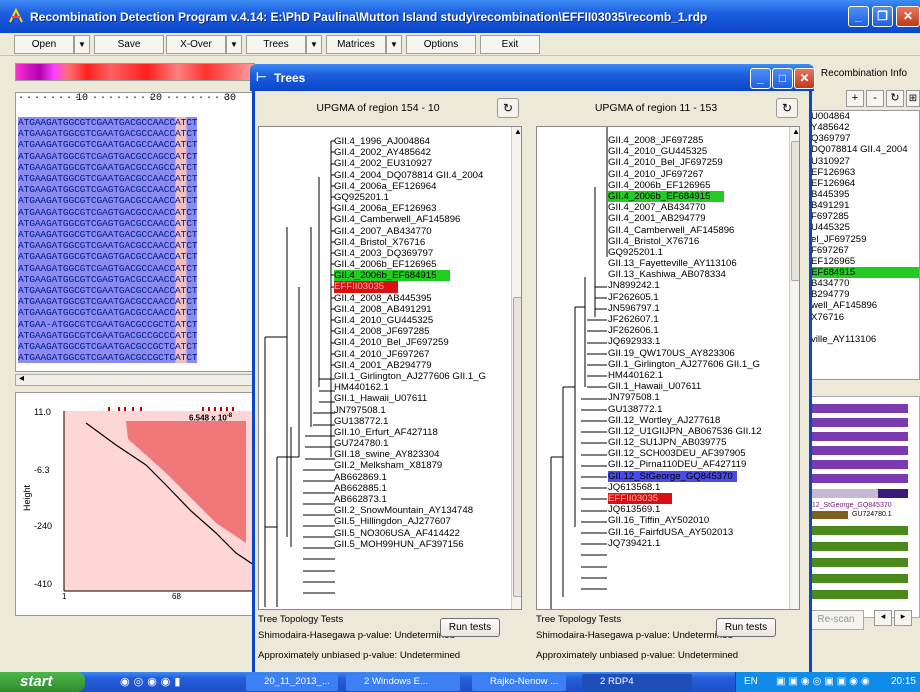  What do you see at coordinates (683, 162) in the screenshot?
I see `tree-leaf: GII.4_2010_Bel_JF697259` at bounding box center [683, 162].